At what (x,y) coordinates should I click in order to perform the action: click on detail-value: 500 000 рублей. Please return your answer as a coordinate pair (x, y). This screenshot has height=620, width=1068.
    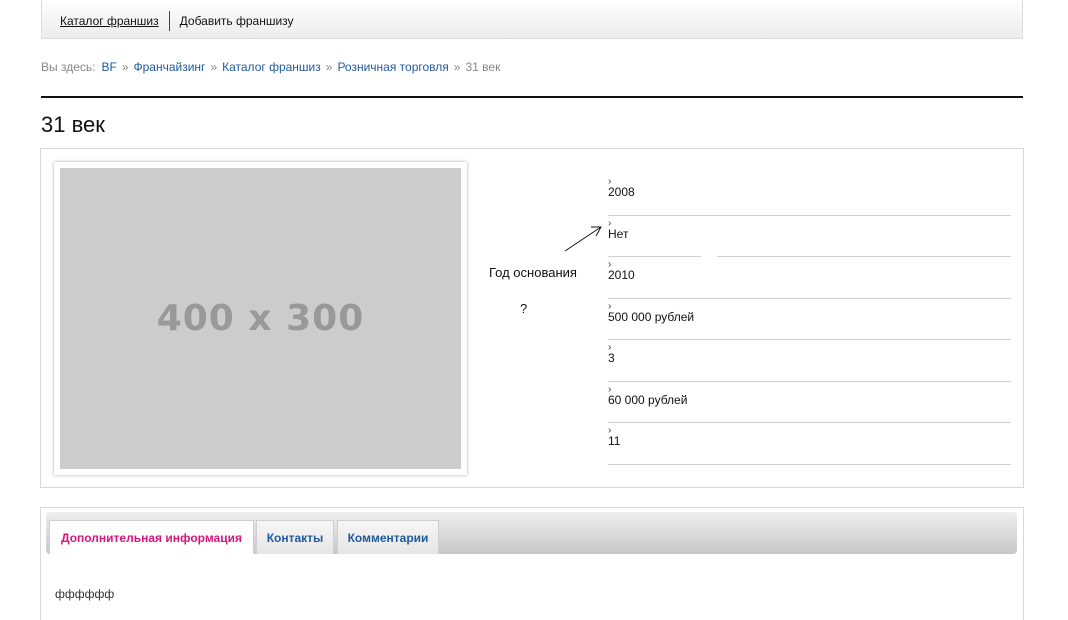
    Looking at the image, I should click on (651, 316).